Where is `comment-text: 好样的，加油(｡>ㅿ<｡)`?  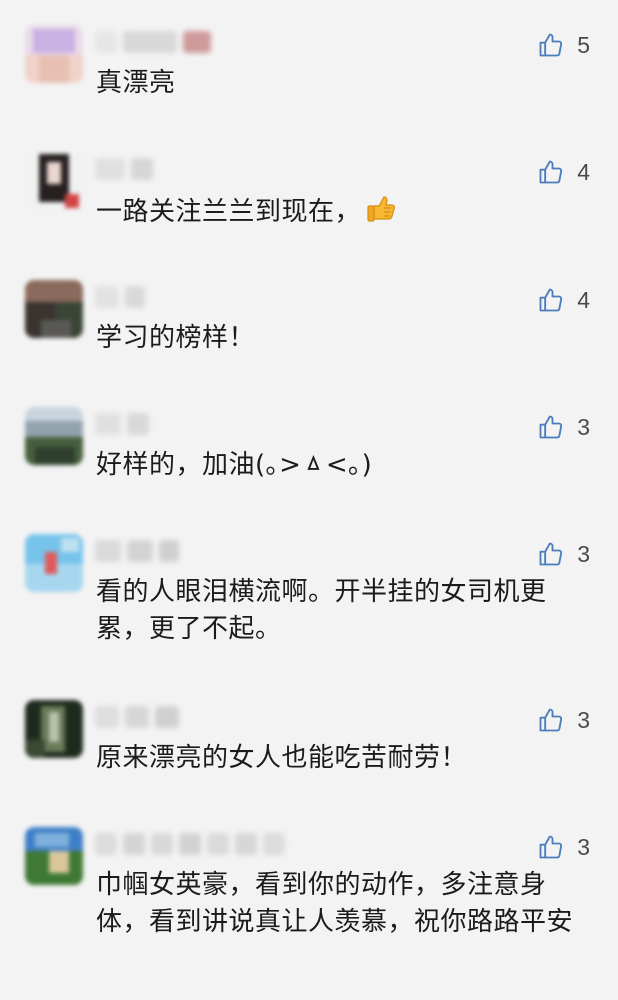 comment-text: 好样的，加油(｡>ㅿ<｡) is located at coordinates (234, 465).